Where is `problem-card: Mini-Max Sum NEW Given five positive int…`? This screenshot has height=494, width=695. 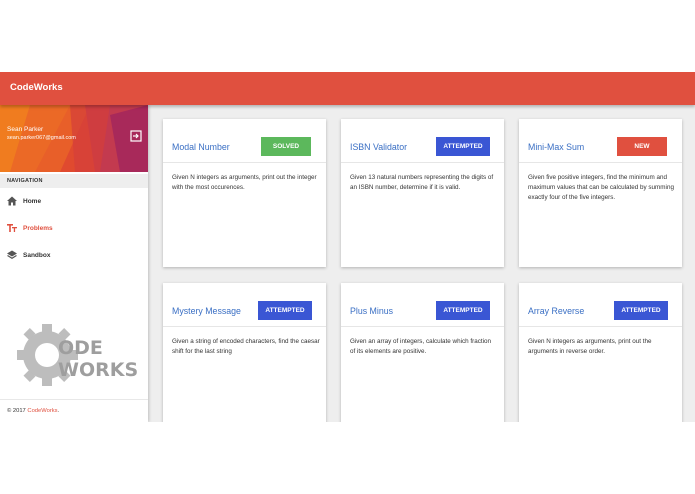
problem-card: Mini-Max Sum NEW Given five positive int… is located at coordinates (600, 193).